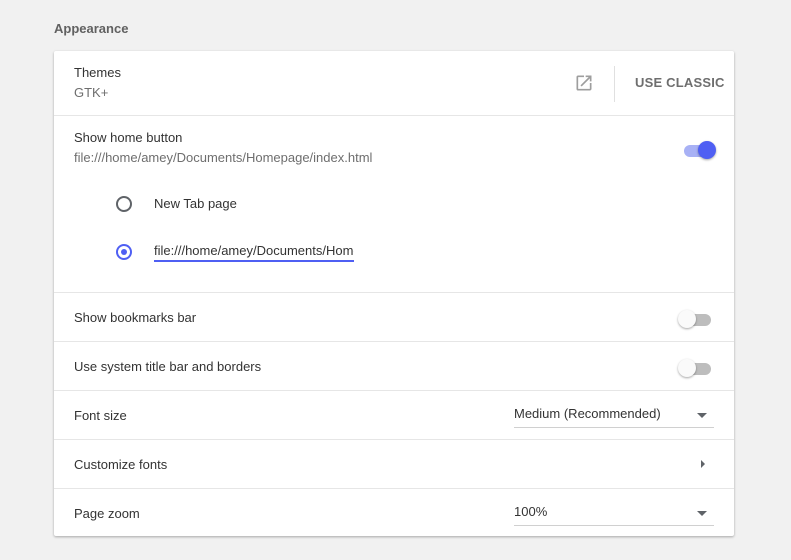 The height and width of the screenshot is (560, 791). What do you see at coordinates (254, 251) in the screenshot?
I see `custom-url-input` at bounding box center [254, 251].